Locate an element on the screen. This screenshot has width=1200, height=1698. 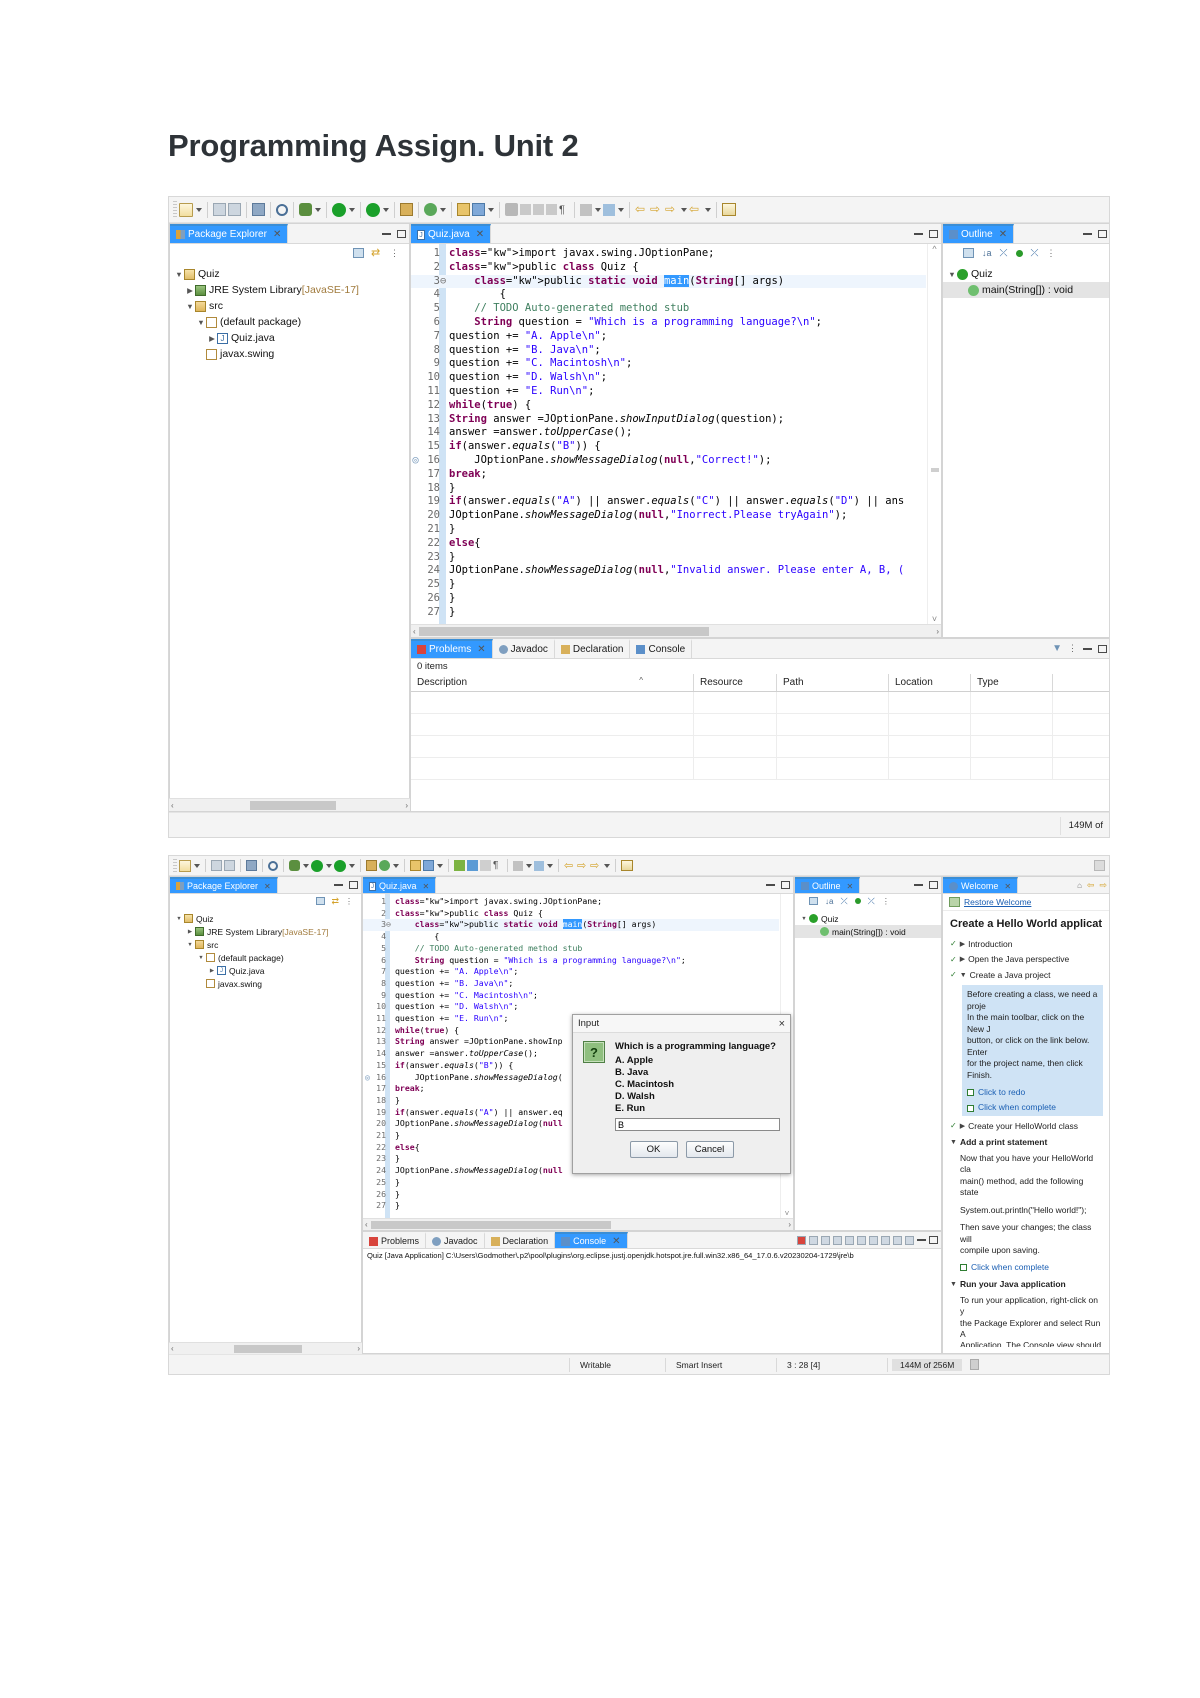
close-icon: × is located at coordinates (782, 1024).